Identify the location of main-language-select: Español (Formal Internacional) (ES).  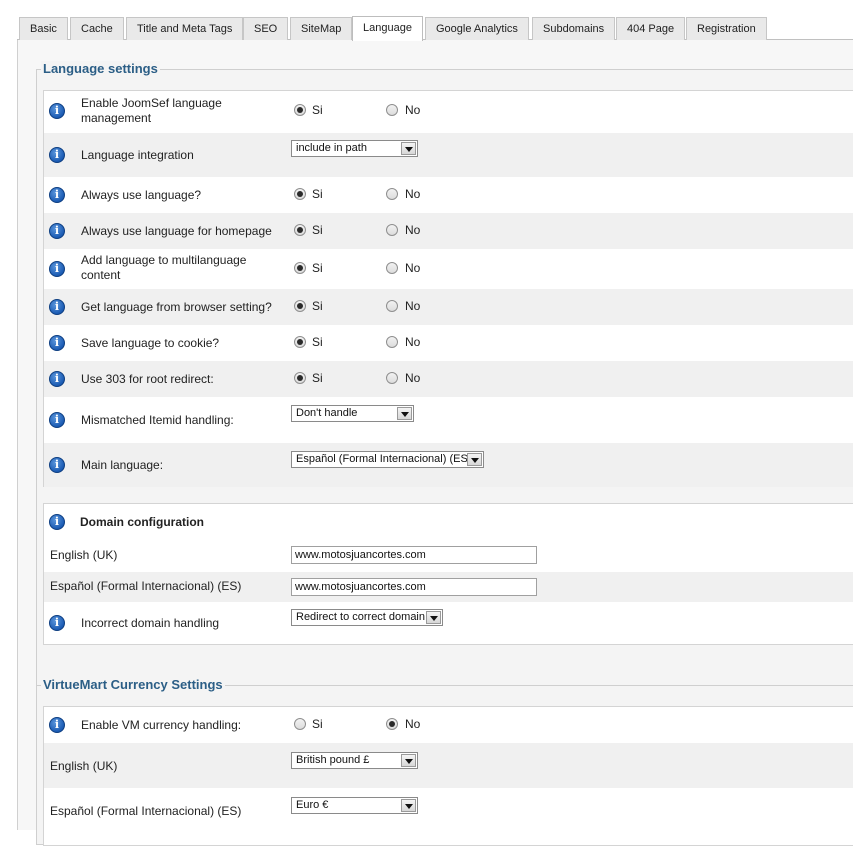
(387, 459).